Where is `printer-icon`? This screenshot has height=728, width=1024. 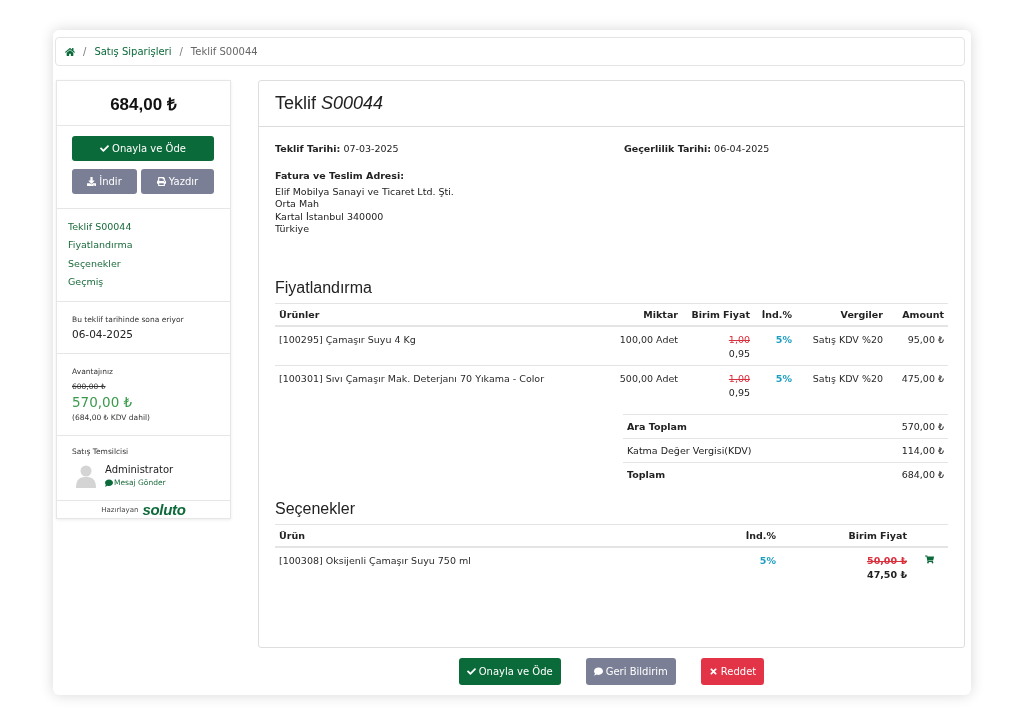
printer-icon is located at coordinates (161, 181).